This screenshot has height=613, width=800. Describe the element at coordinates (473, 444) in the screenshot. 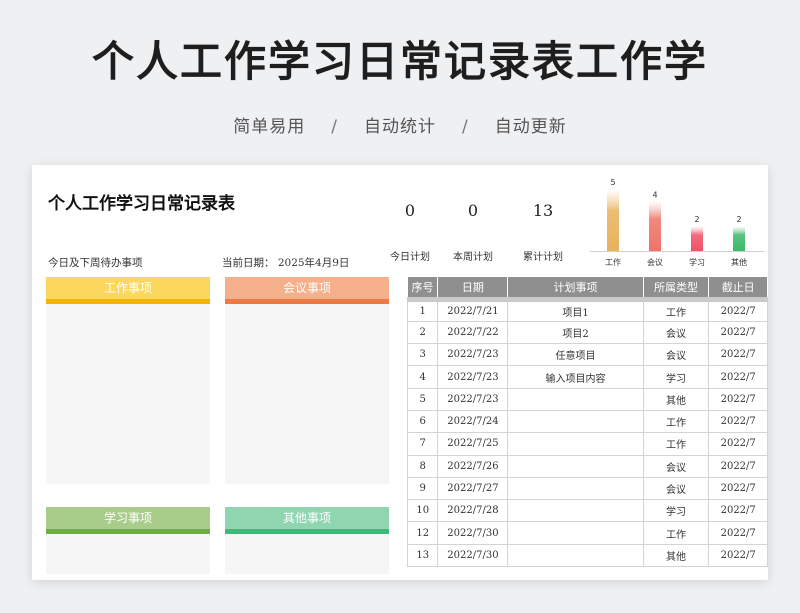

I see `cell-date: 2022/7/25` at that location.